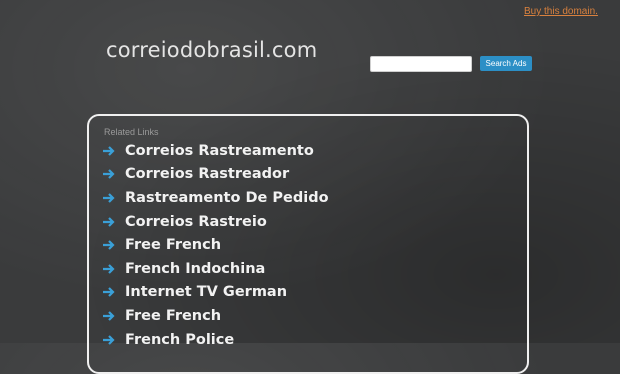 Image resolution: width=620 pixels, height=374 pixels. What do you see at coordinates (207, 174) in the screenshot?
I see `related-link-label: Correios Rastreador` at bounding box center [207, 174].